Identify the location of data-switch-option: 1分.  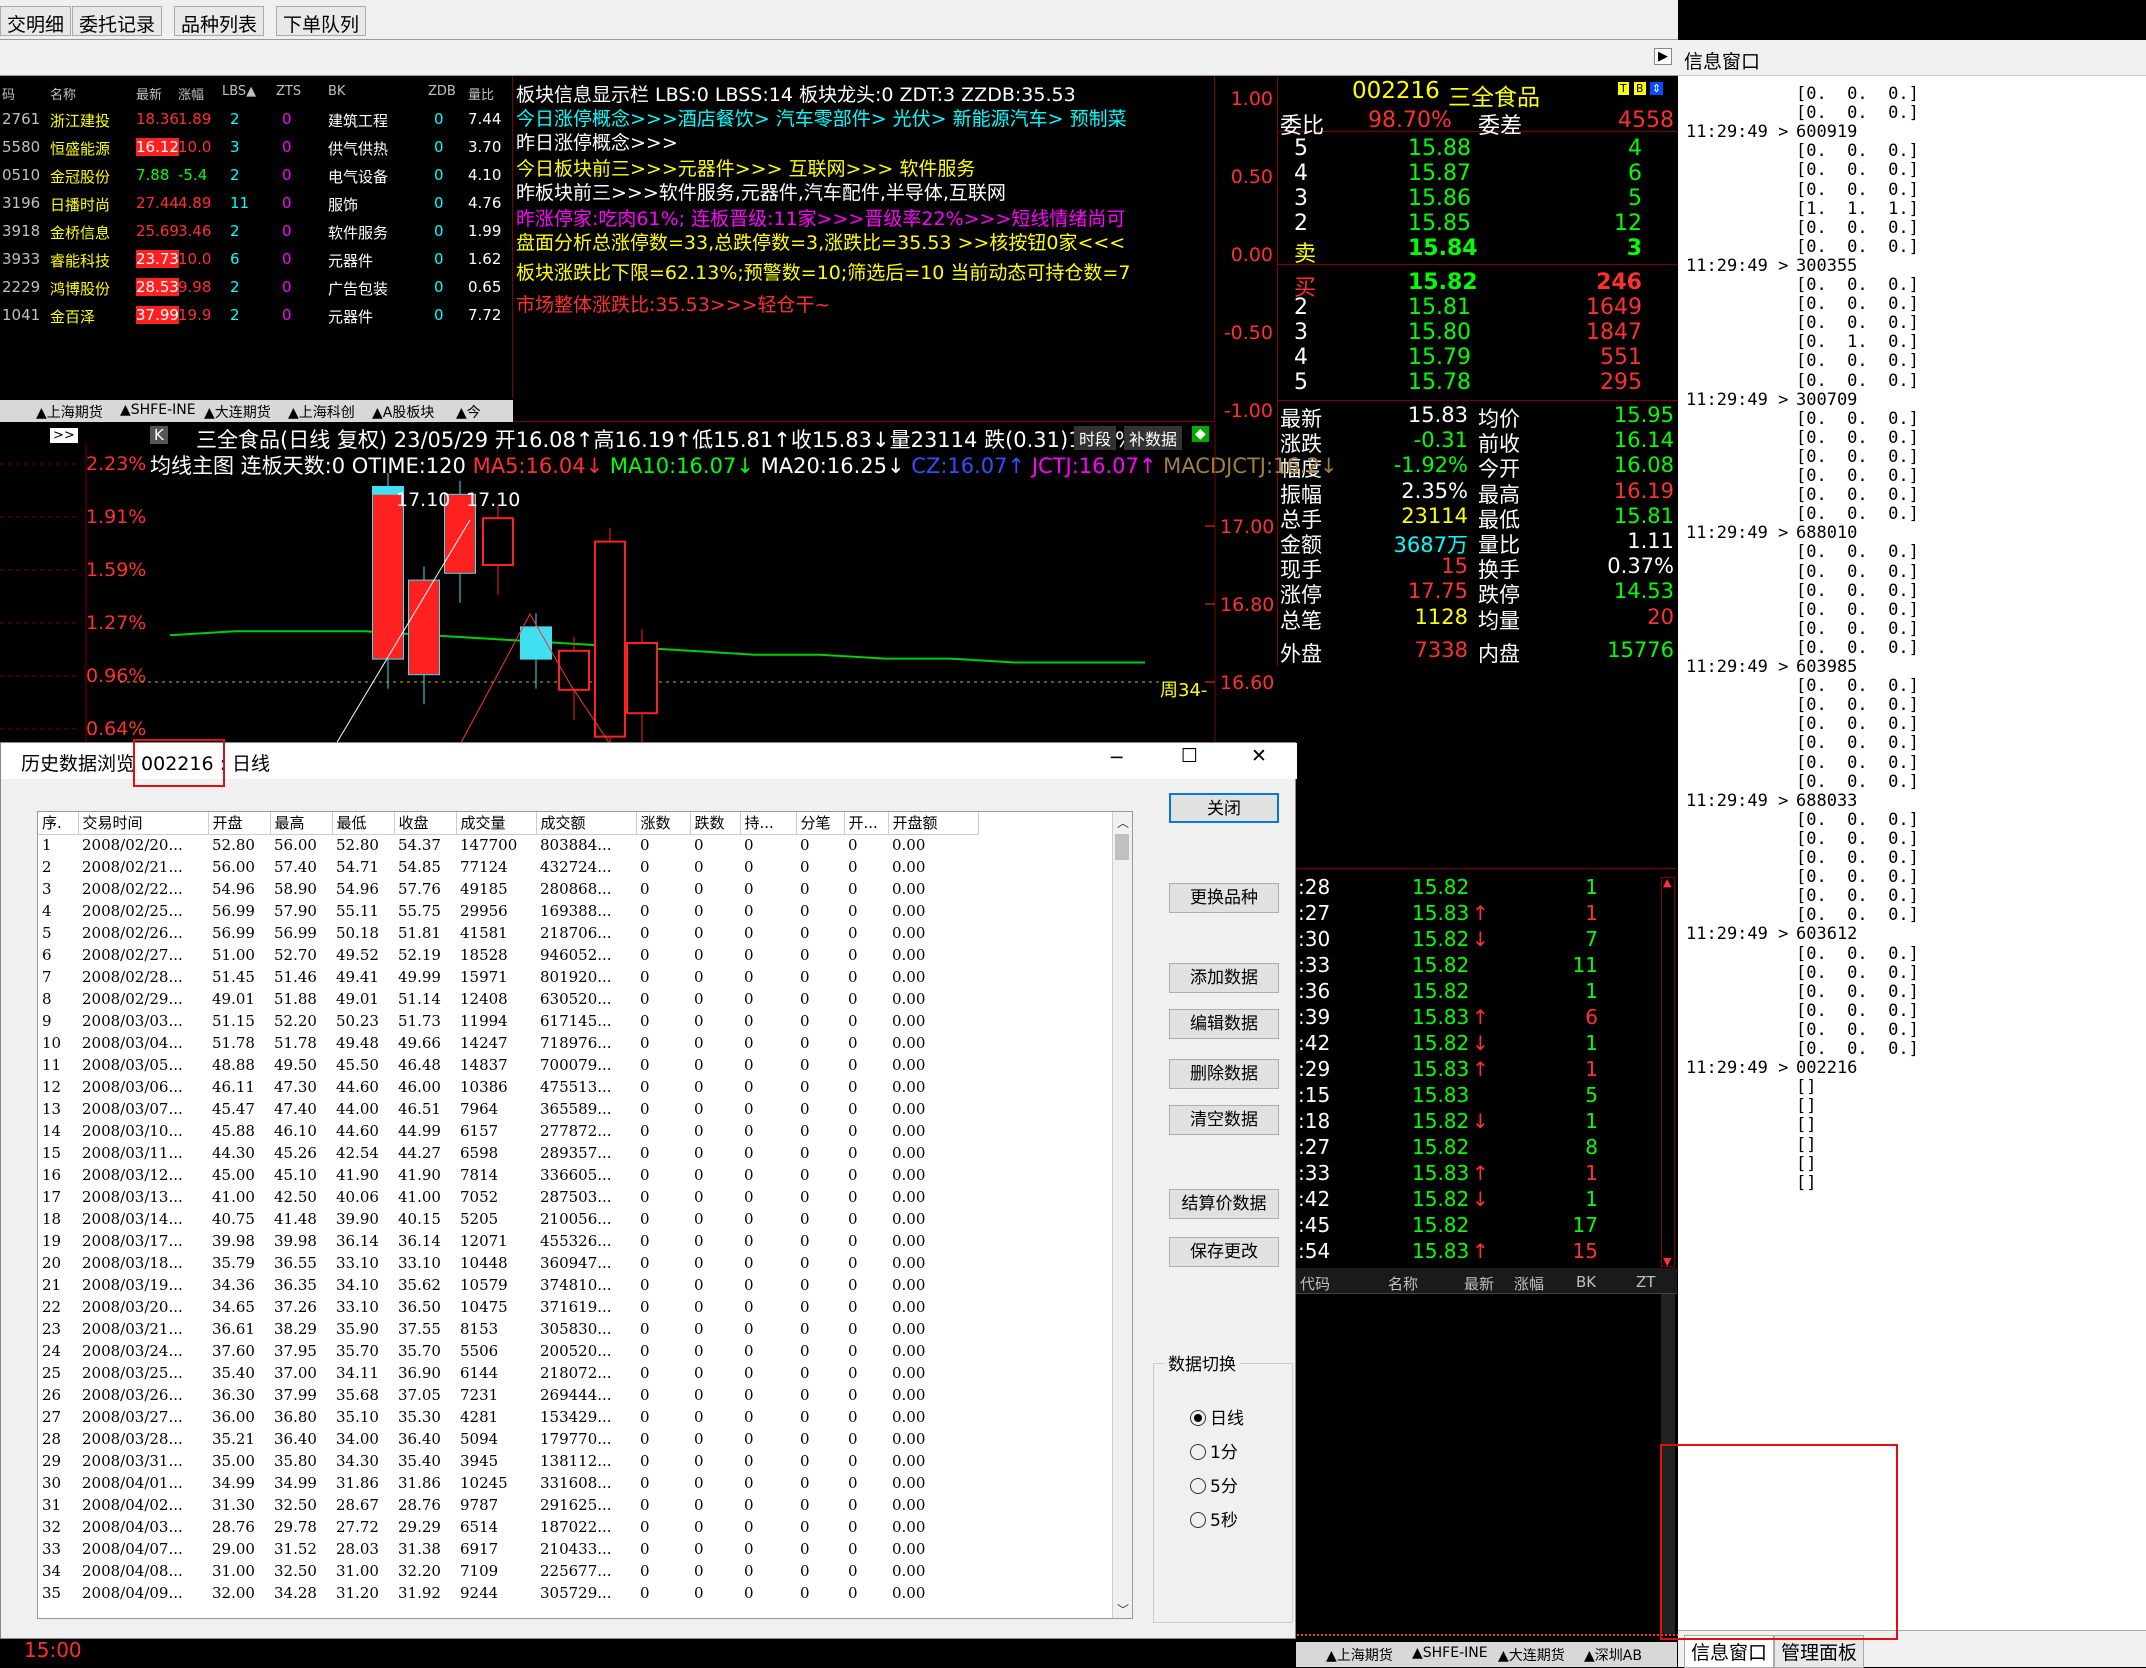
(1214, 1450).